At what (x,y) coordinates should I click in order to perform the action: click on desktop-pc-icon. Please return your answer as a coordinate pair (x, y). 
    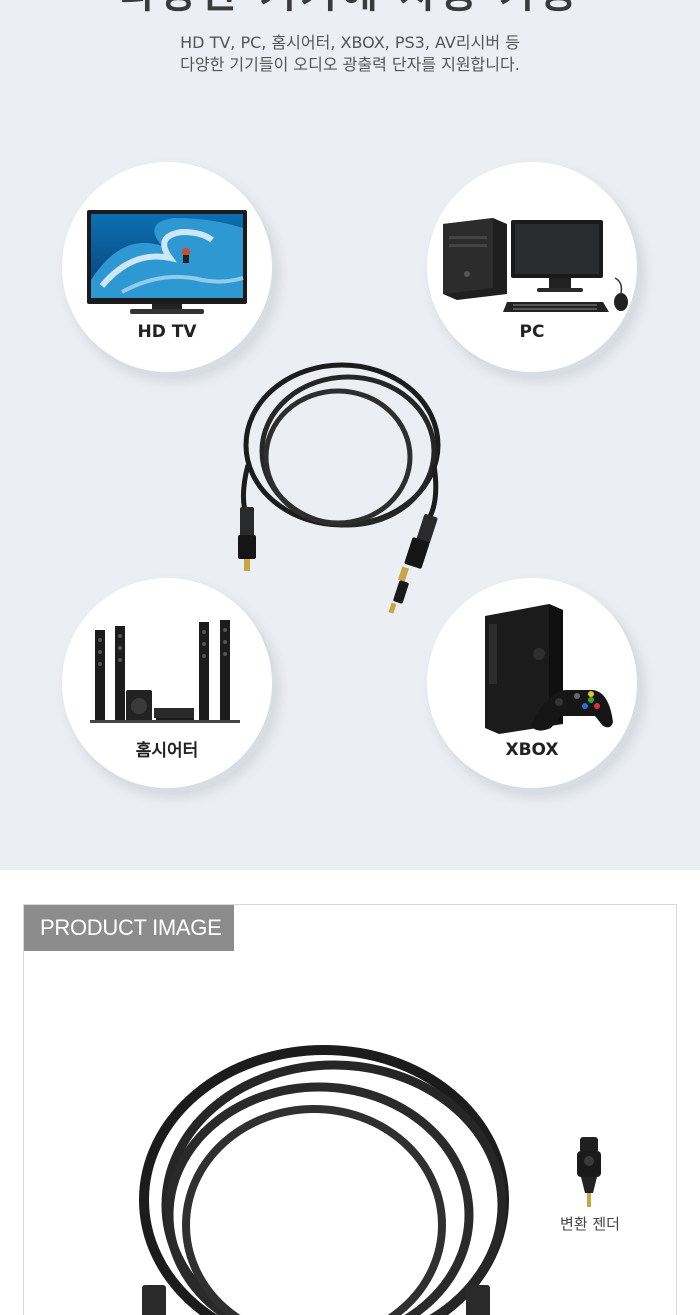
    Looking at the image, I should click on (535, 265).